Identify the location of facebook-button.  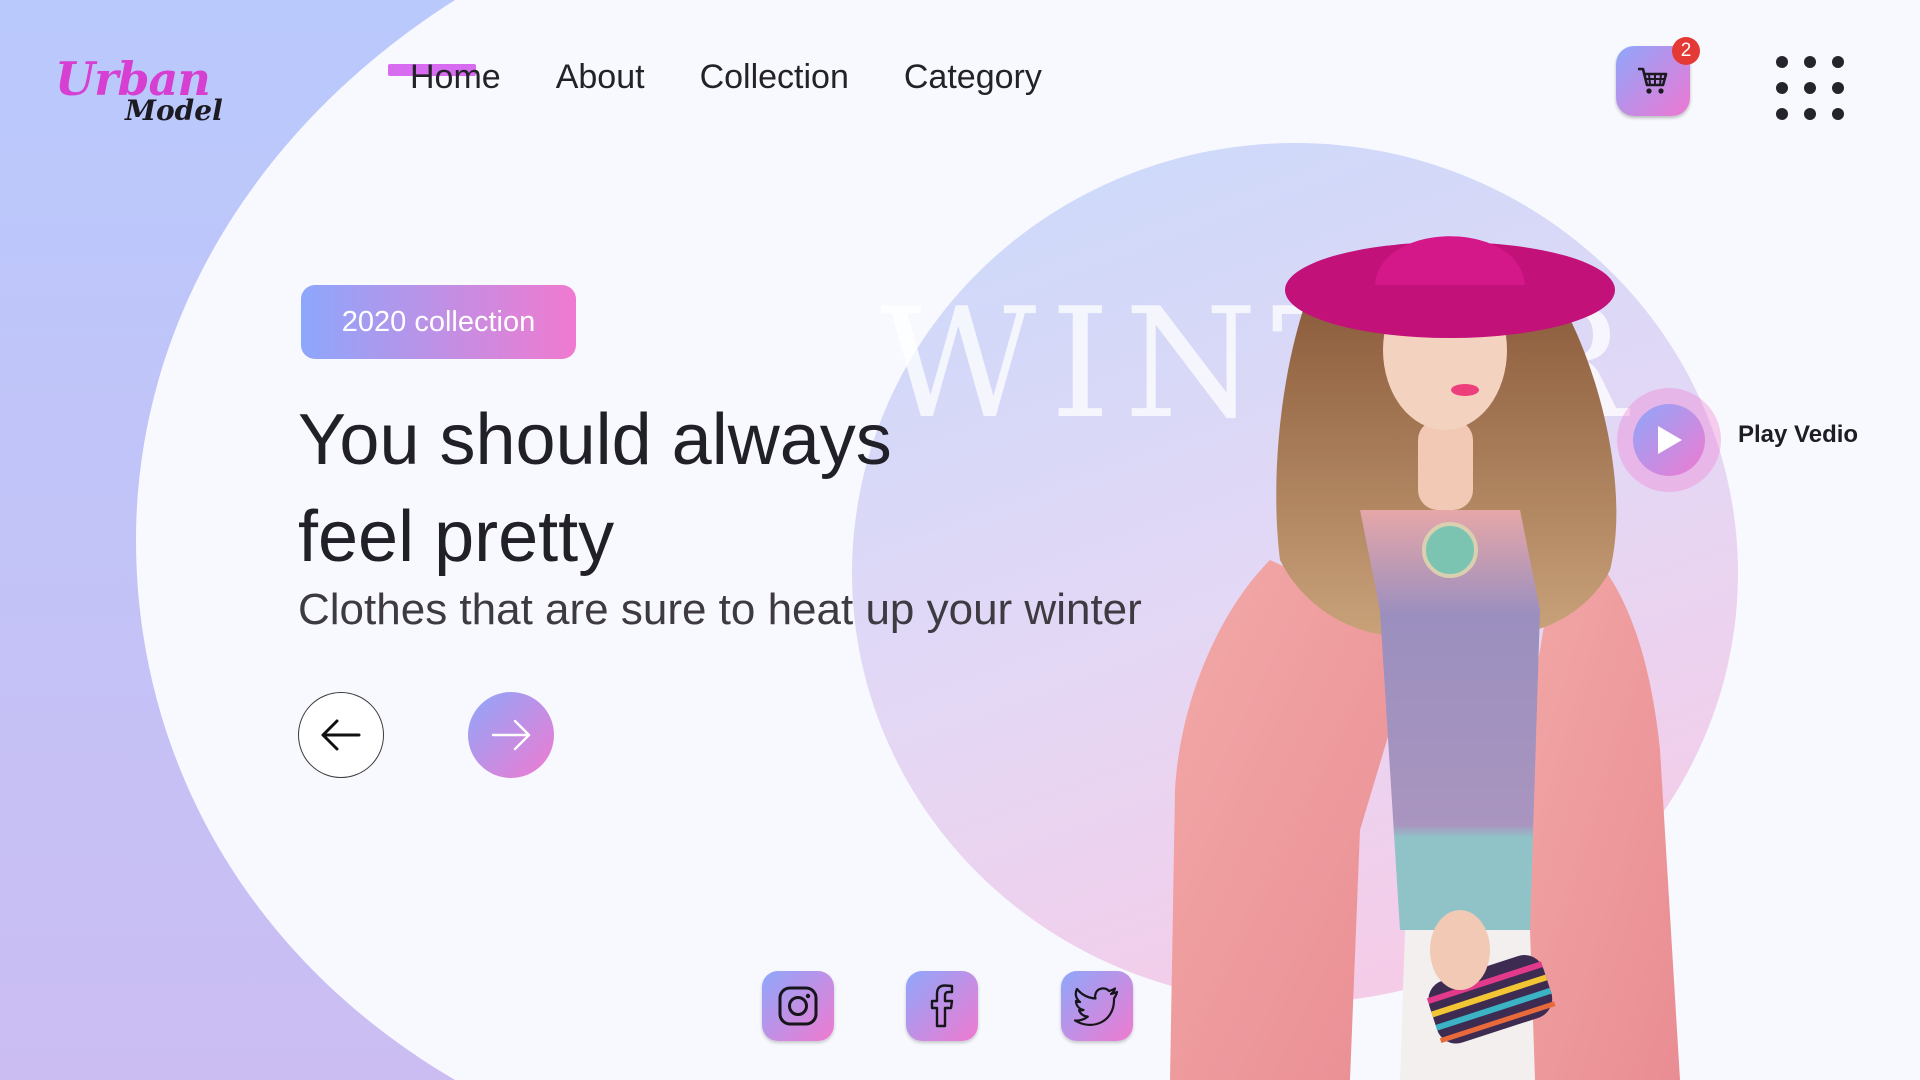
(942, 1006).